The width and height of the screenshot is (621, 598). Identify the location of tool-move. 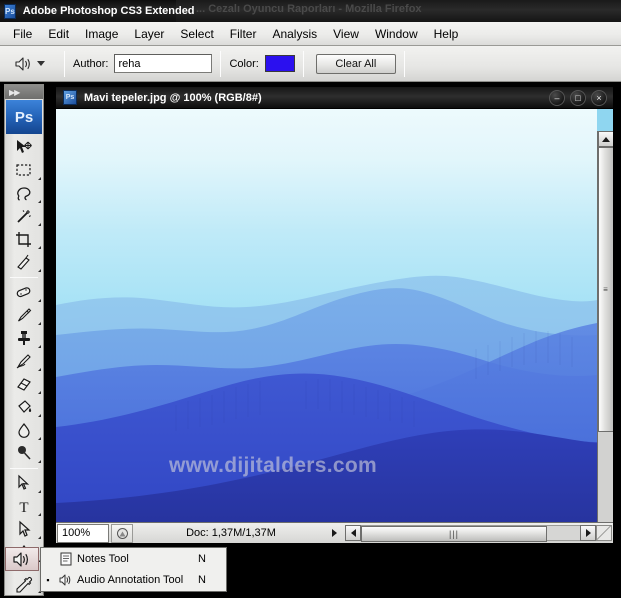
(24, 147).